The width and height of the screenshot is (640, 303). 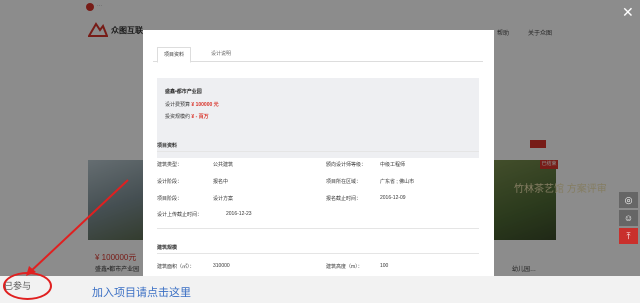 I want to click on join-project-link: 加入项目请点击这里, so click(x=141, y=292).